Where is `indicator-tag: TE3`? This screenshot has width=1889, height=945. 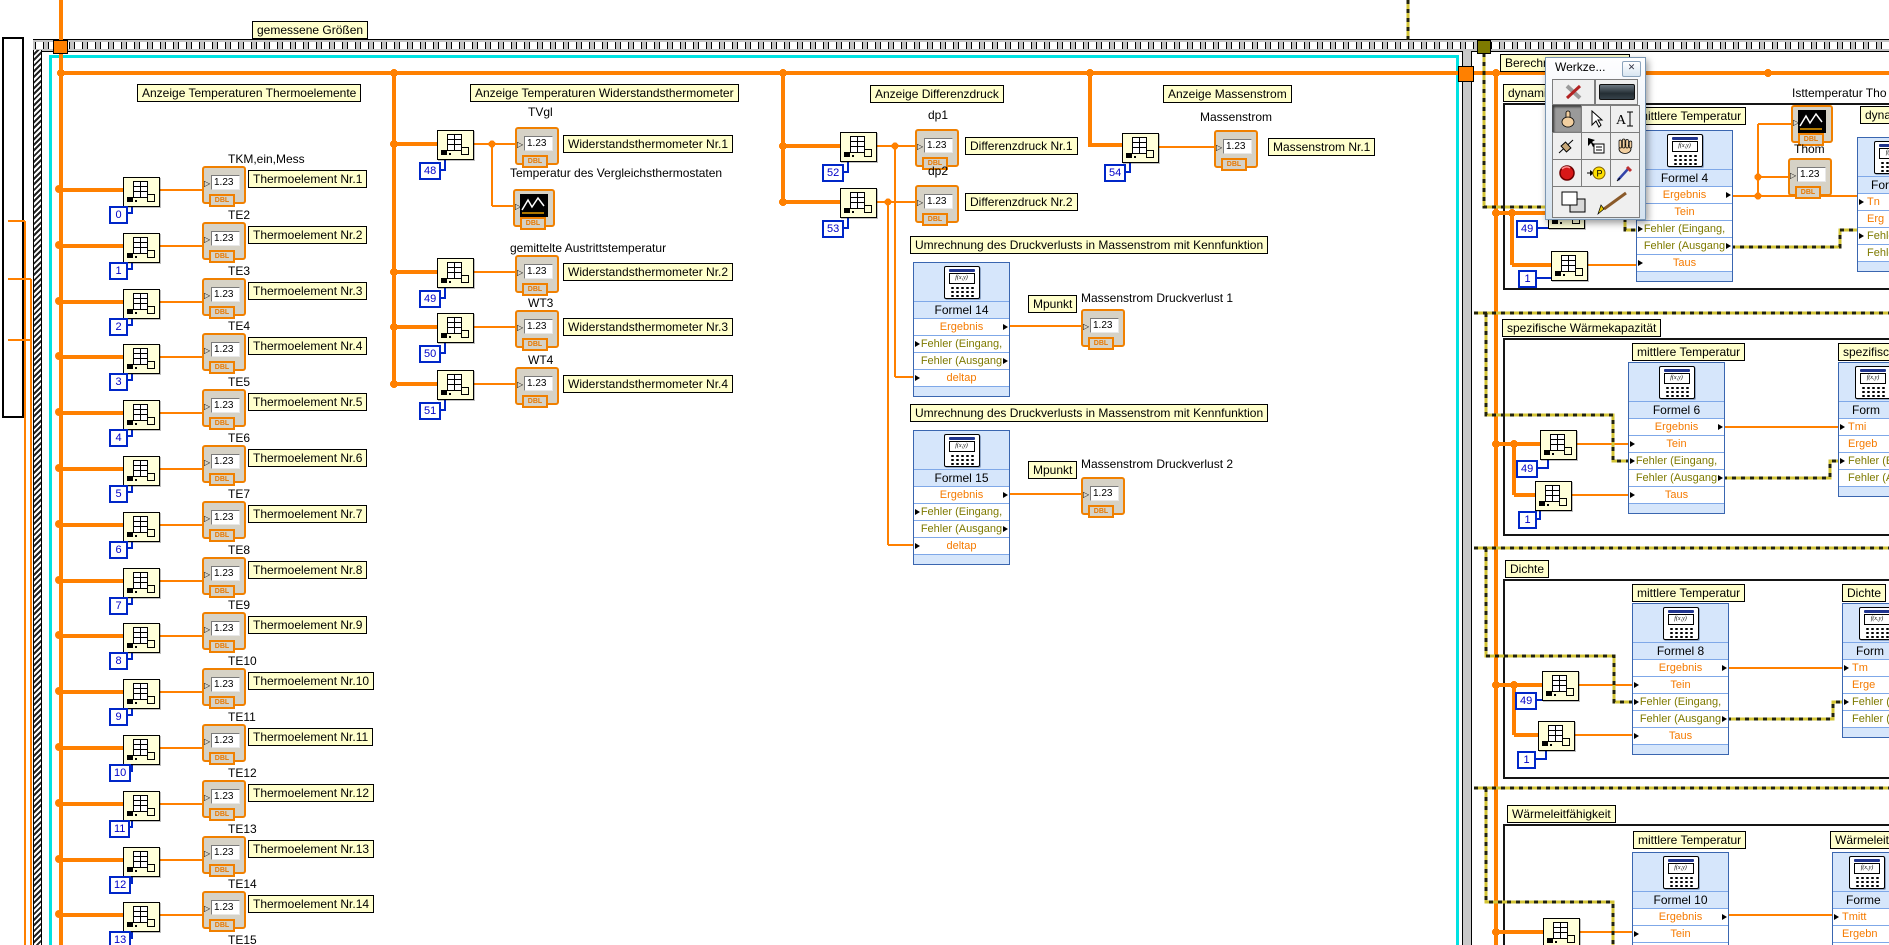 indicator-tag: TE3 is located at coordinates (239, 271).